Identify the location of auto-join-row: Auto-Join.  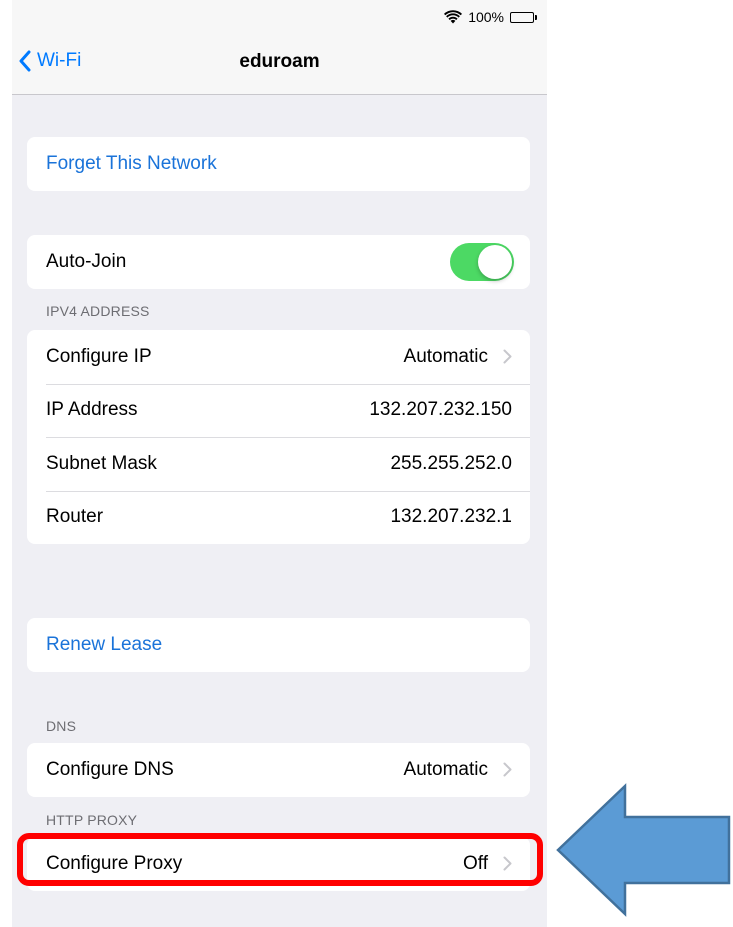
(278, 262).